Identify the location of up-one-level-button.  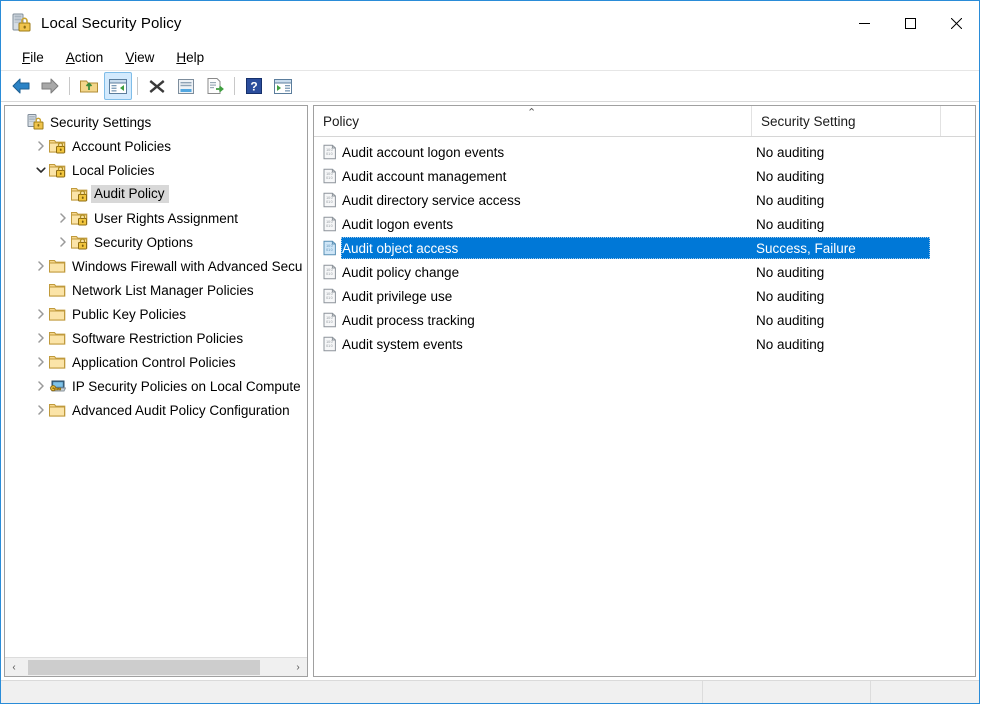
(89, 86).